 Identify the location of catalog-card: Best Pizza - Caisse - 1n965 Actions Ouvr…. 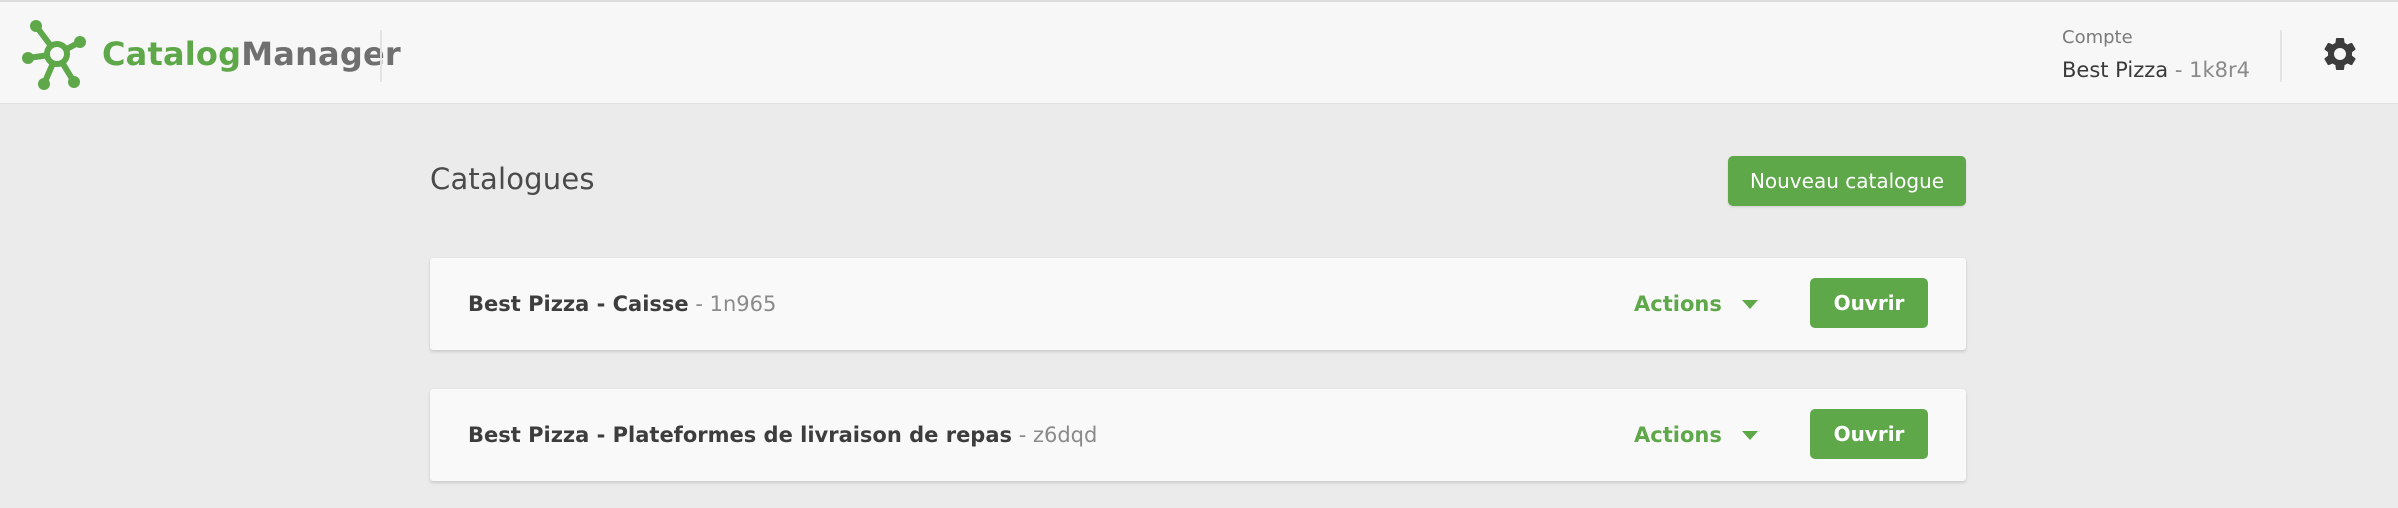
(1198, 304).